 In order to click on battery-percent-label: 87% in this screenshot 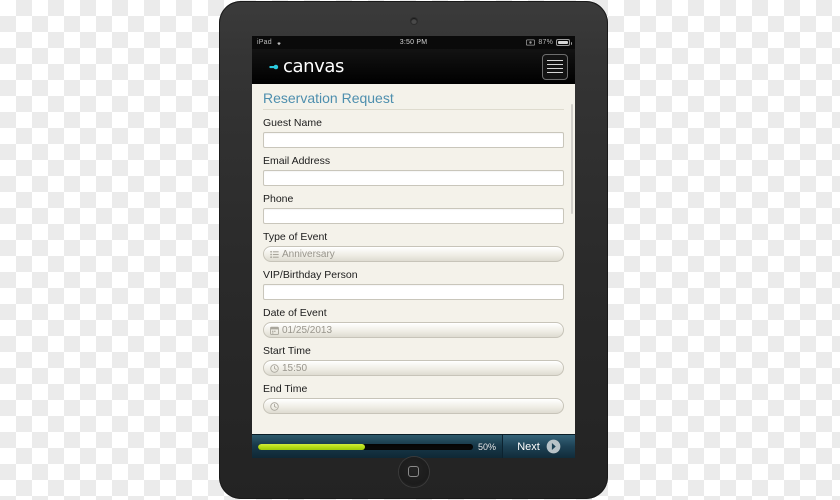, I will do `click(546, 42)`.